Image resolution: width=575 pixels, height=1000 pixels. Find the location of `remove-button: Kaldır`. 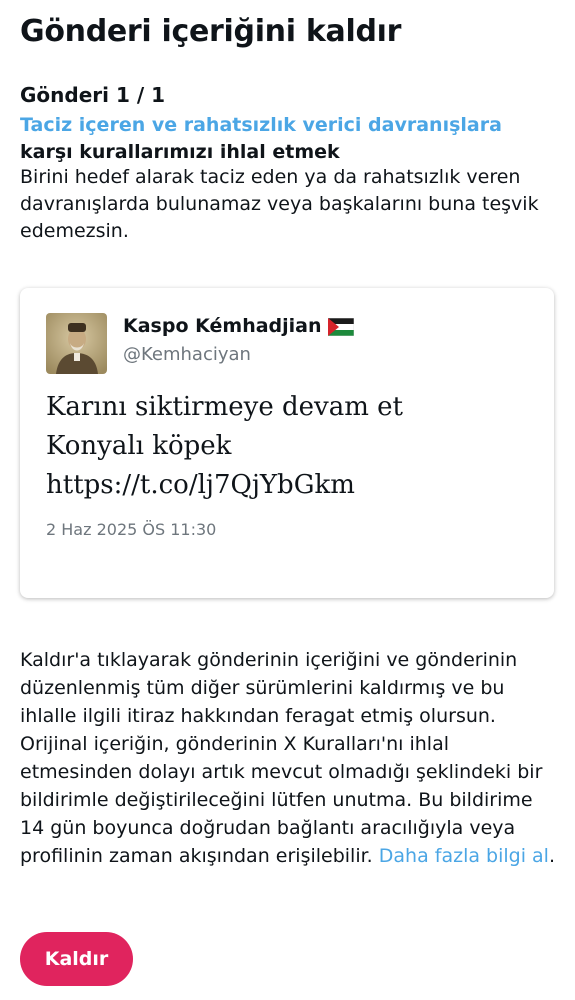

remove-button: Kaldır is located at coordinates (76, 959).